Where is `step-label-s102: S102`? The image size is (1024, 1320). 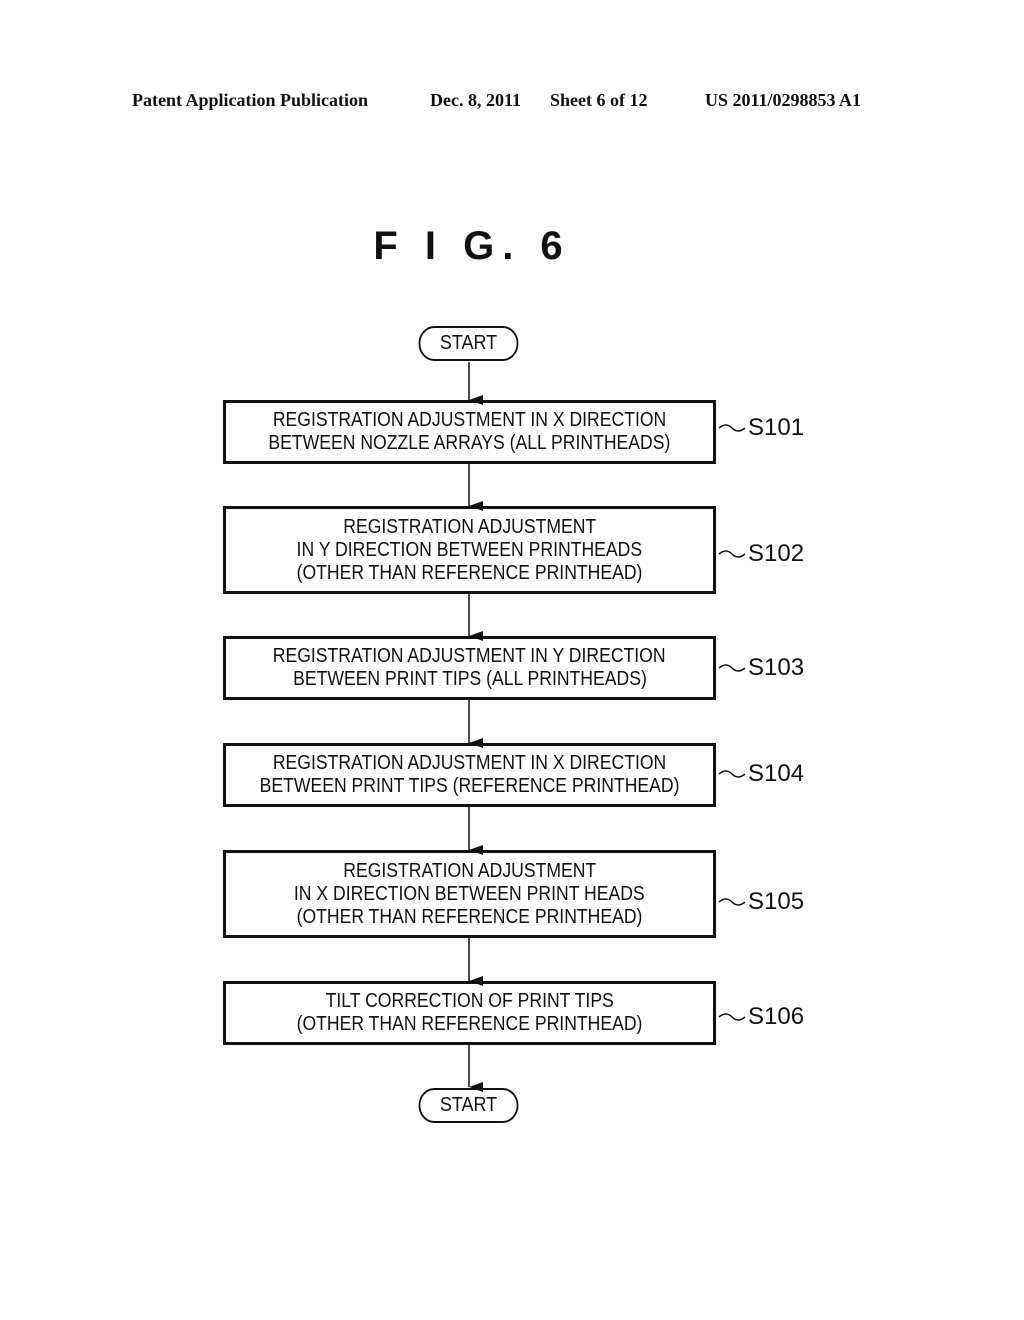
step-label-s102: S102 is located at coordinates (761, 554).